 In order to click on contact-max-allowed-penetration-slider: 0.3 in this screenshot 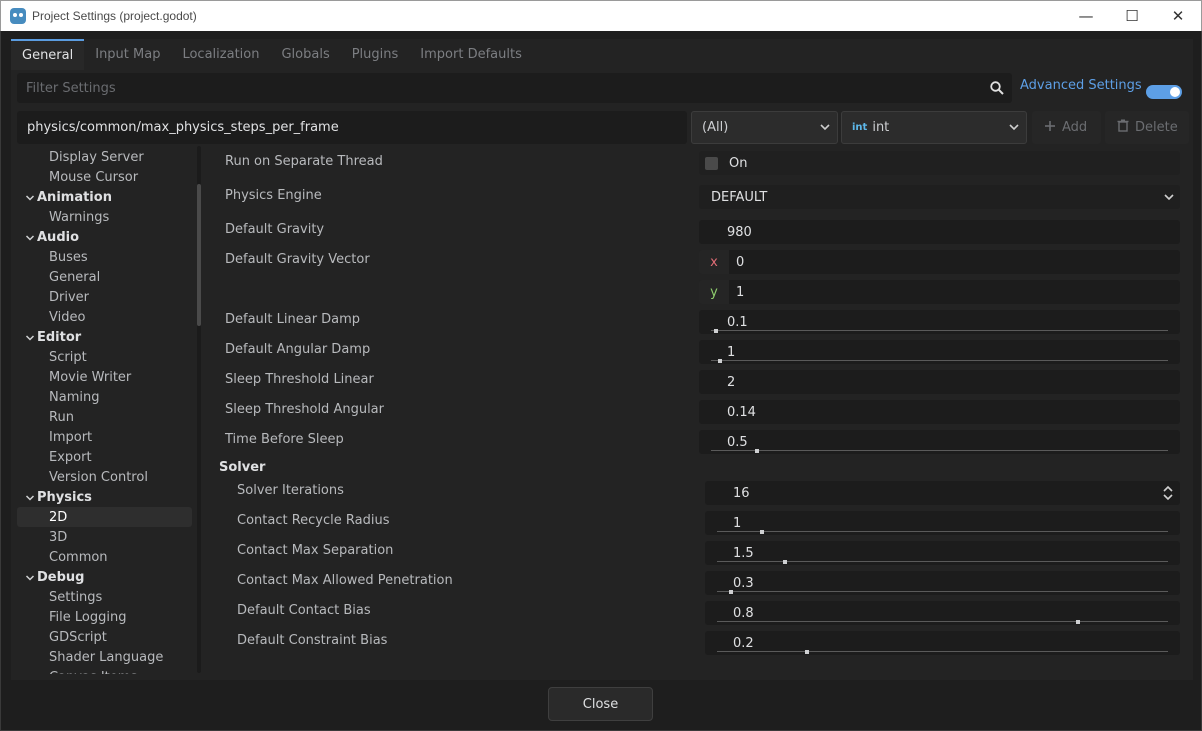, I will do `click(942, 583)`.